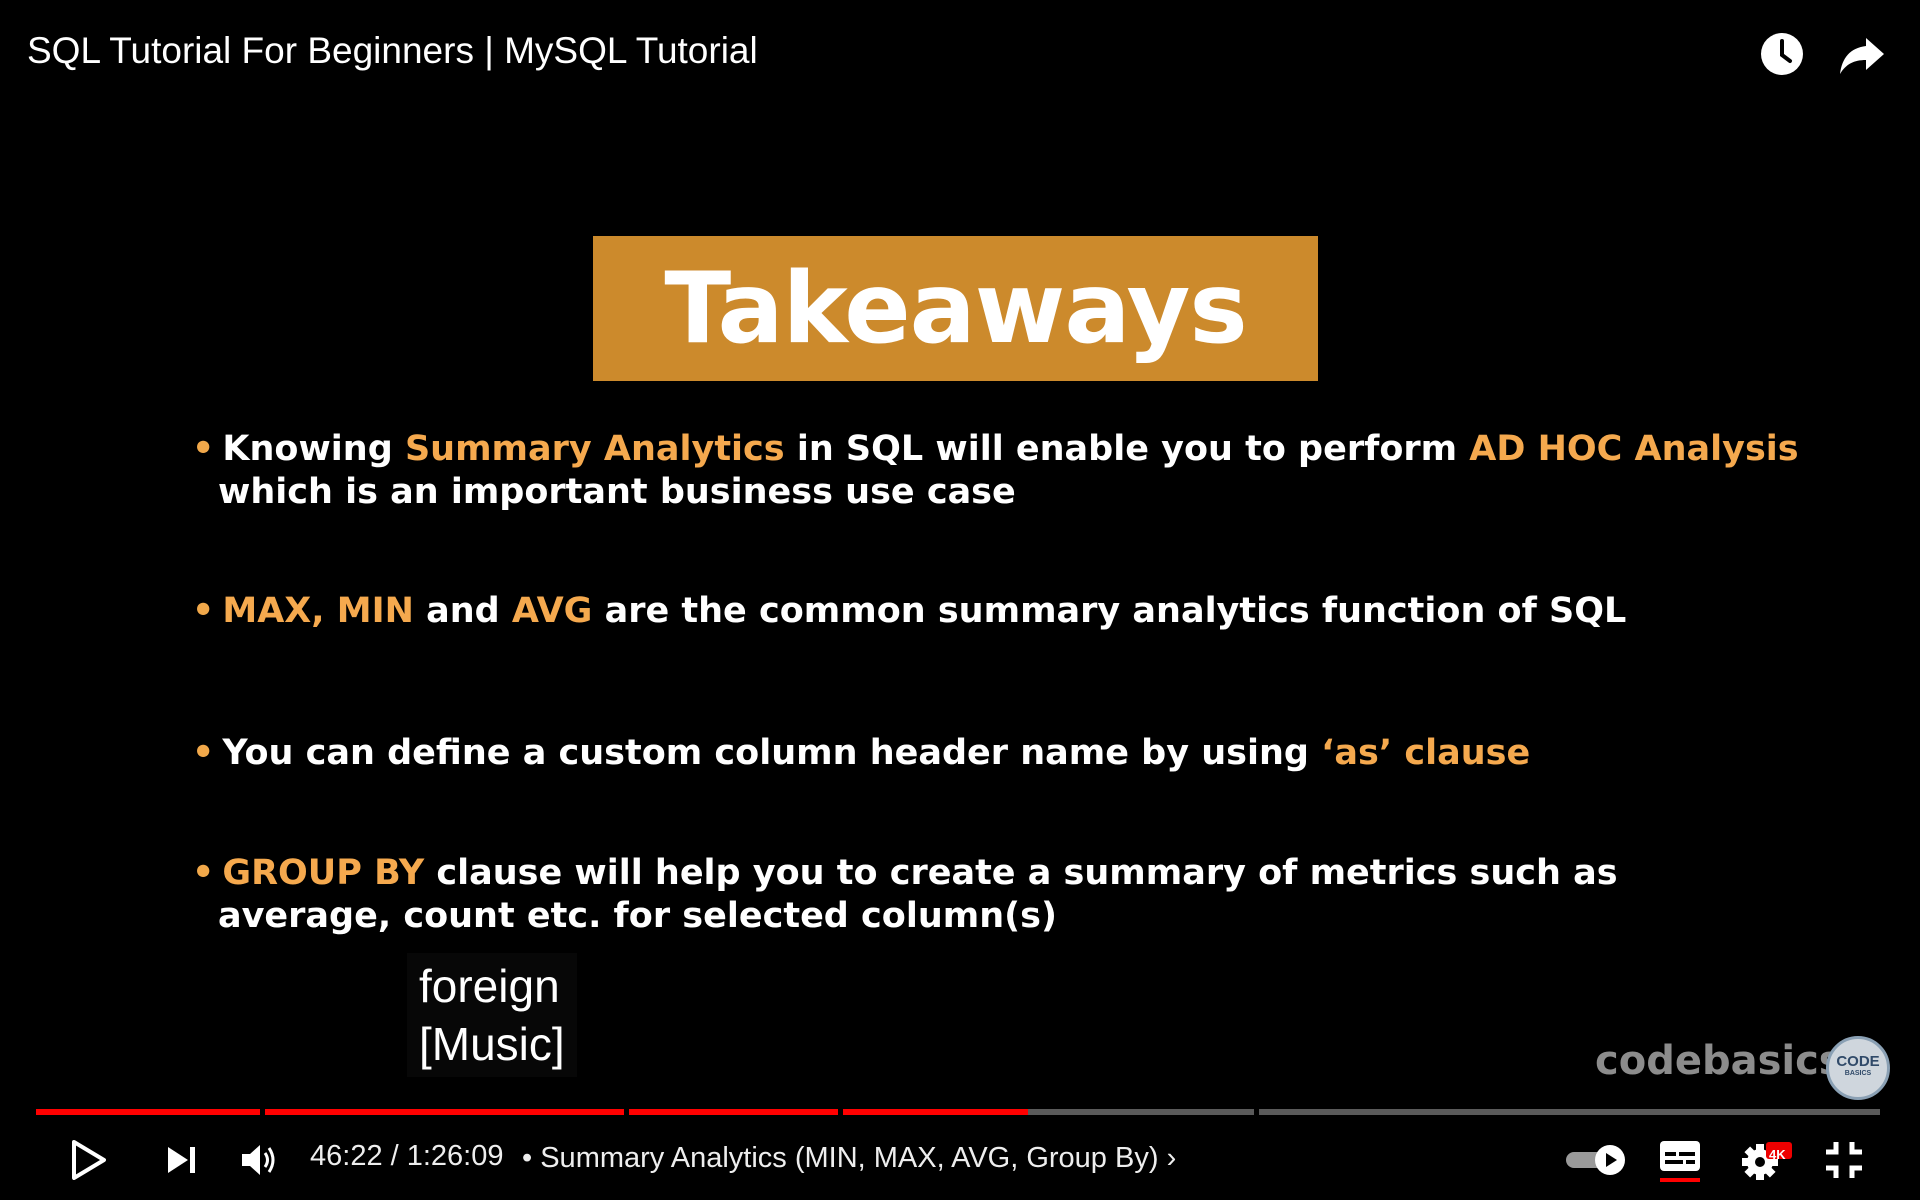  What do you see at coordinates (323, 873) in the screenshot?
I see `highlight-text: GROUP BY` at bounding box center [323, 873].